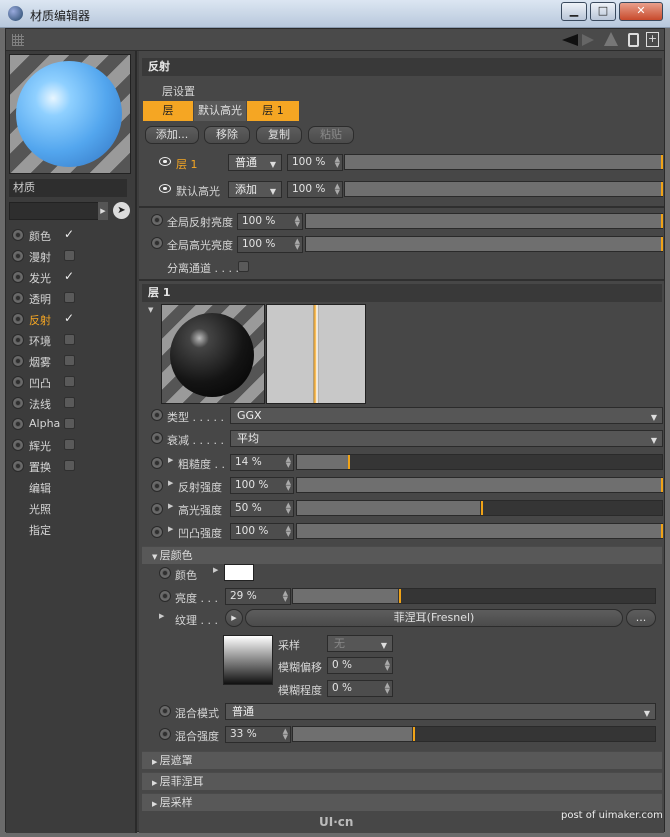  I want to click on param-row: ▶ 高光强度 50 % ▲ ▼, so click(401, 508).